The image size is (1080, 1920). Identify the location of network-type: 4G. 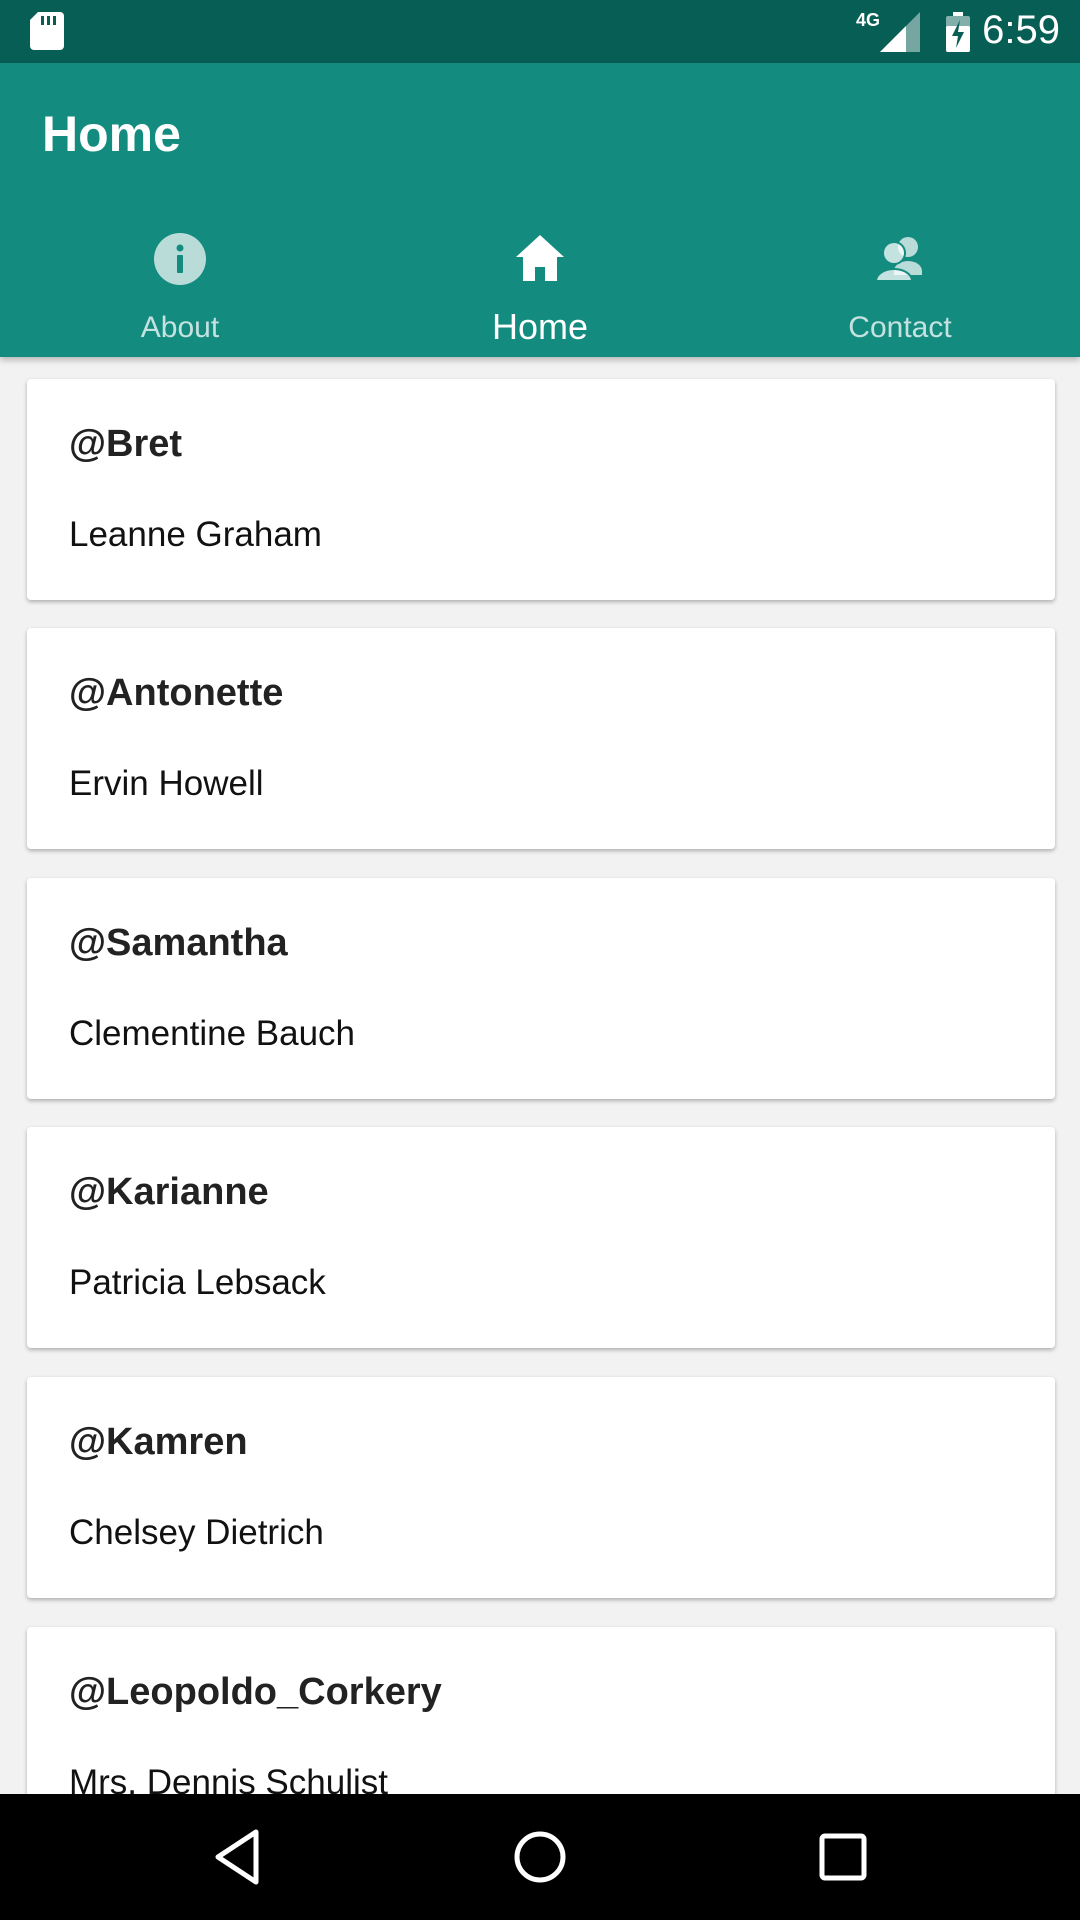
(867, 20).